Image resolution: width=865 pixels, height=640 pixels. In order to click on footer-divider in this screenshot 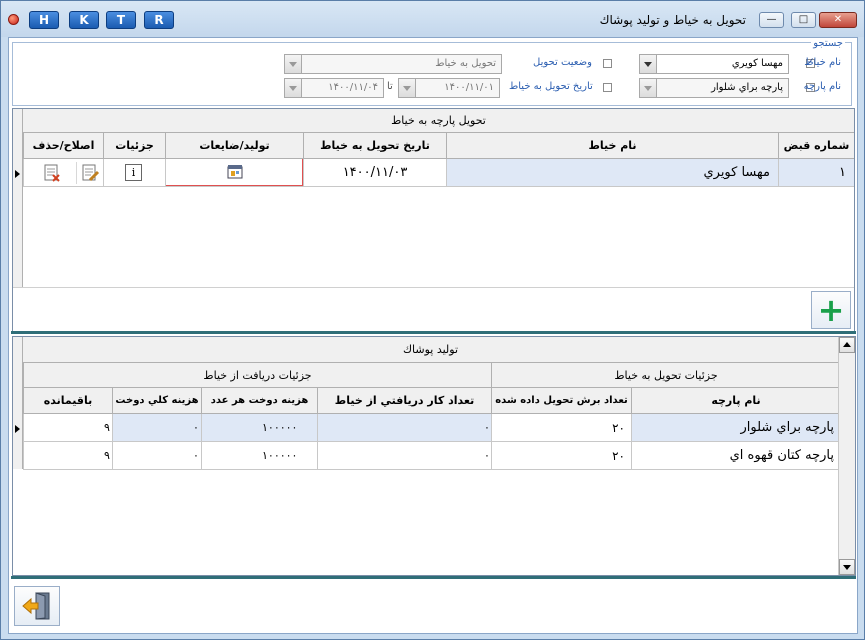, I will do `click(433, 577)`.